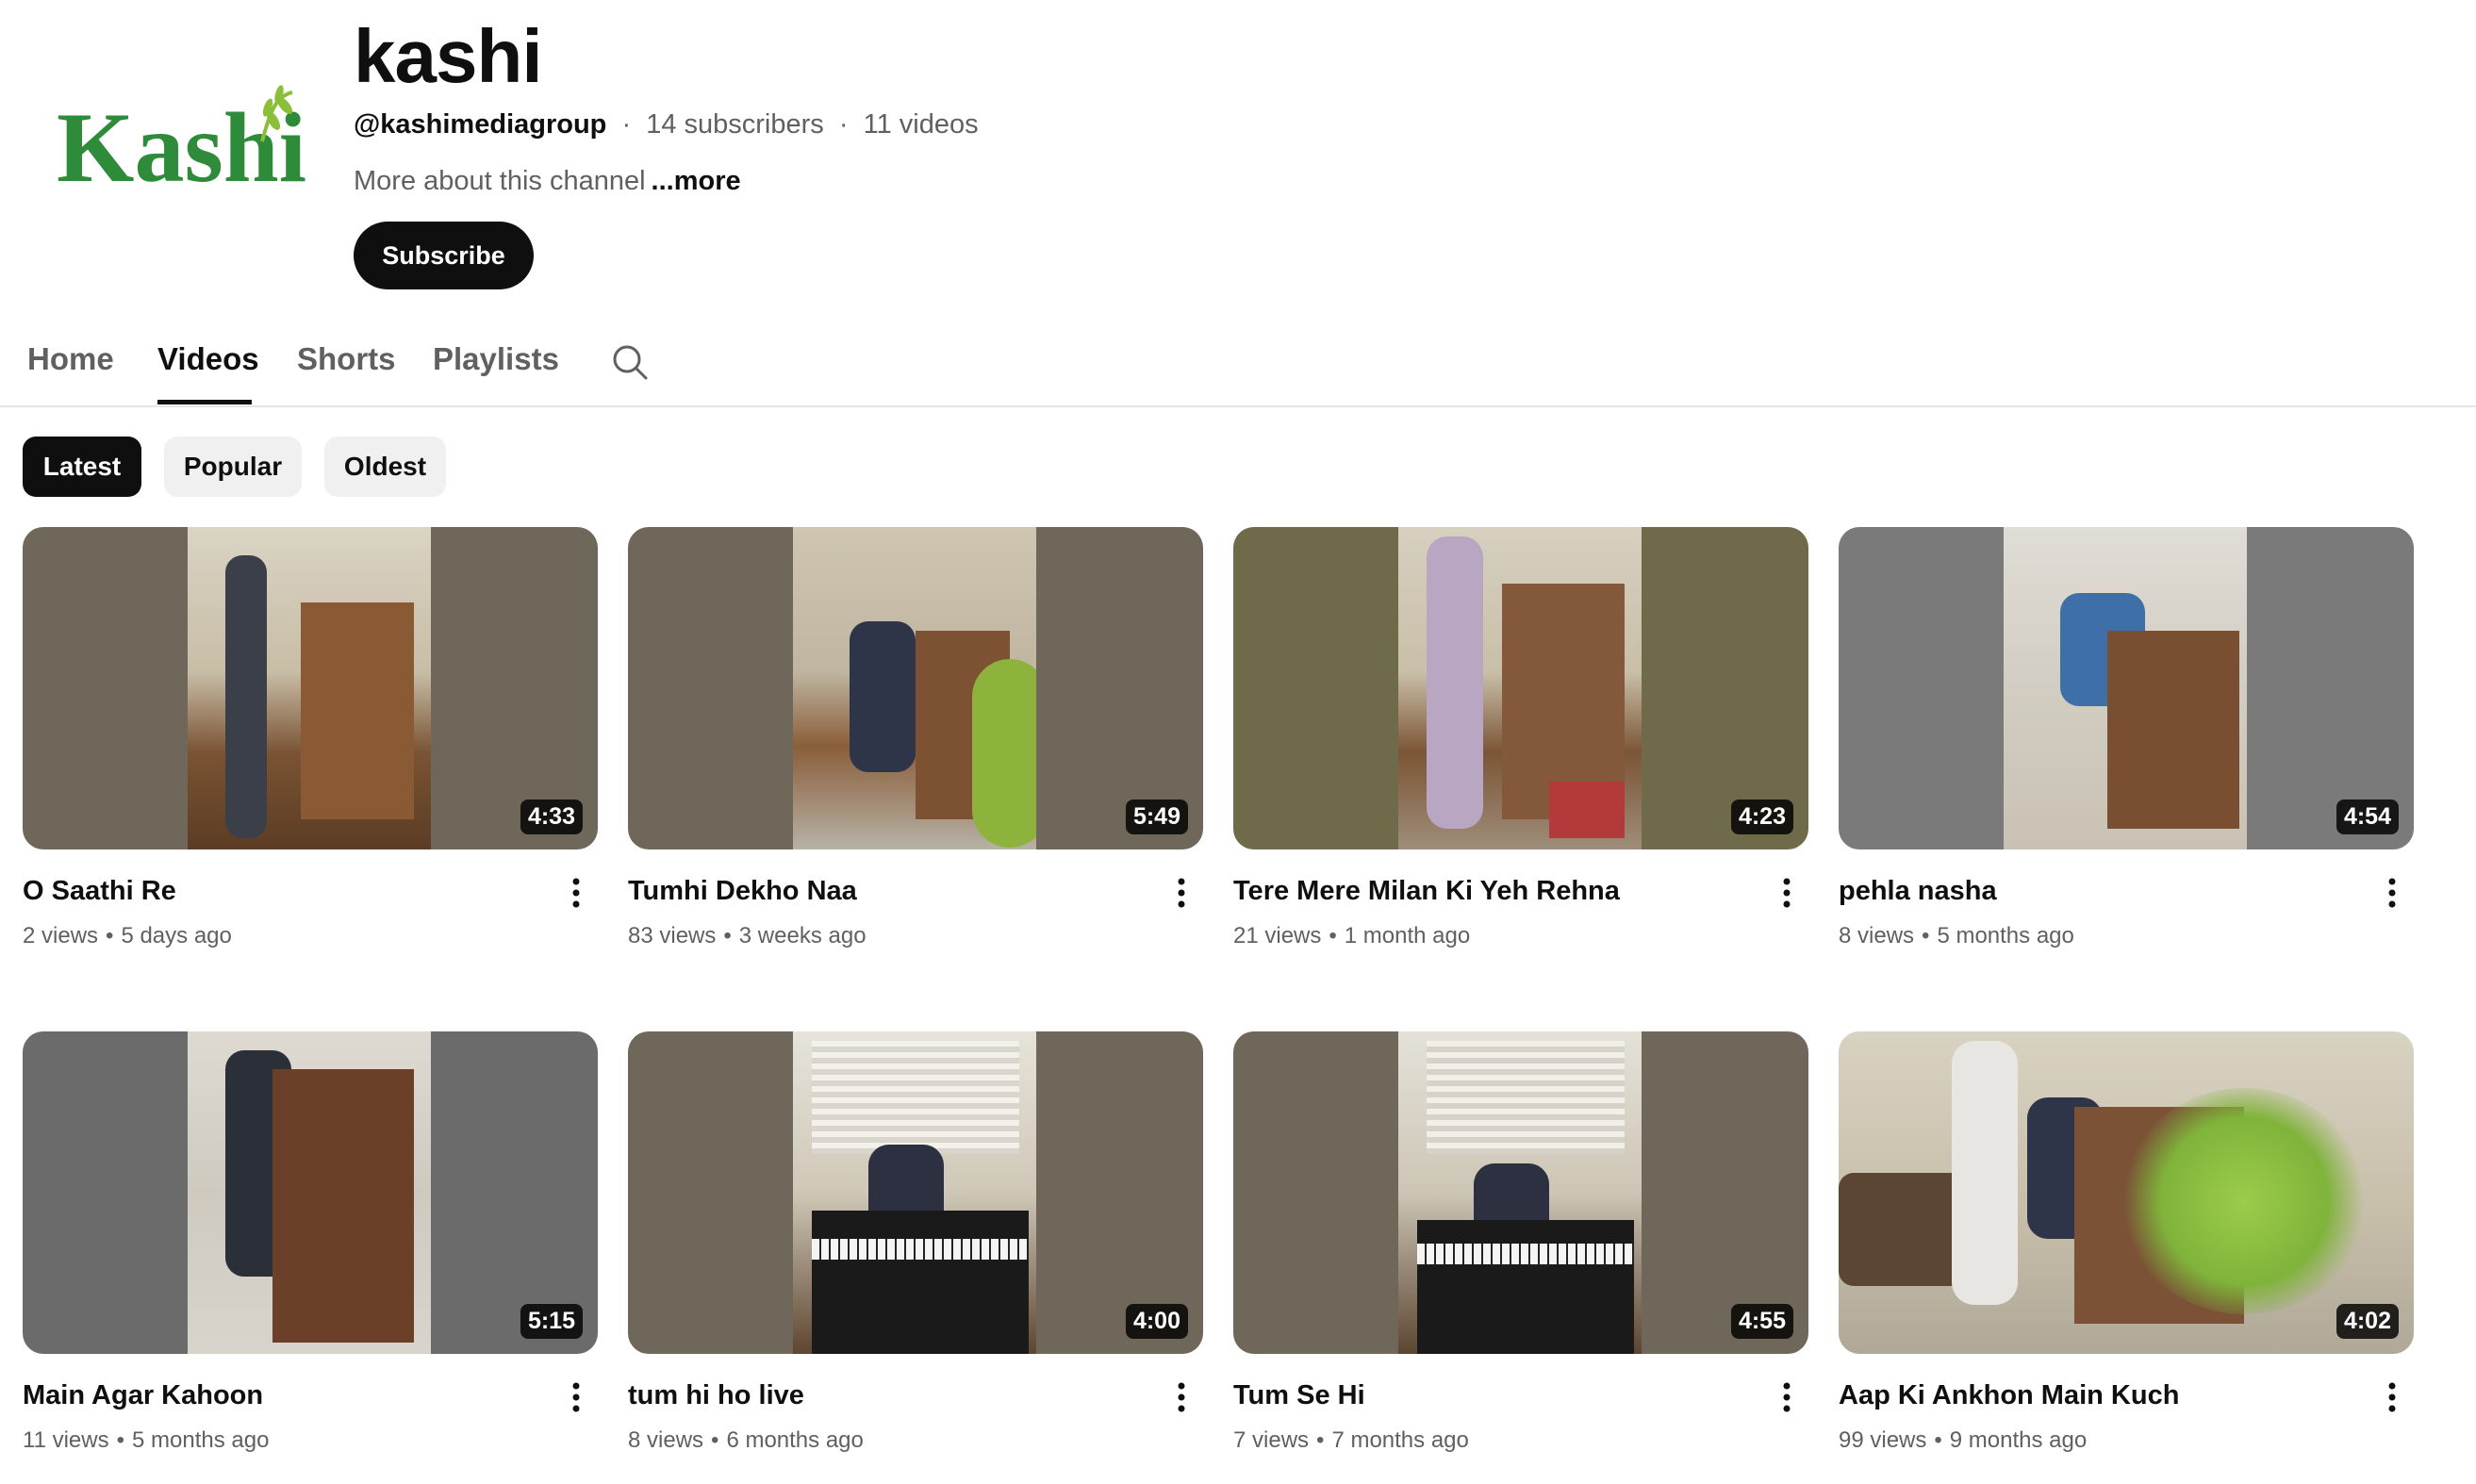 The height and width of the screenshot is (1484, 2476). What do you see at coordinates (2018, 1440) in the screenshot?
I see `video-age: 9 months ago` at bounding box center [2018, 1440].